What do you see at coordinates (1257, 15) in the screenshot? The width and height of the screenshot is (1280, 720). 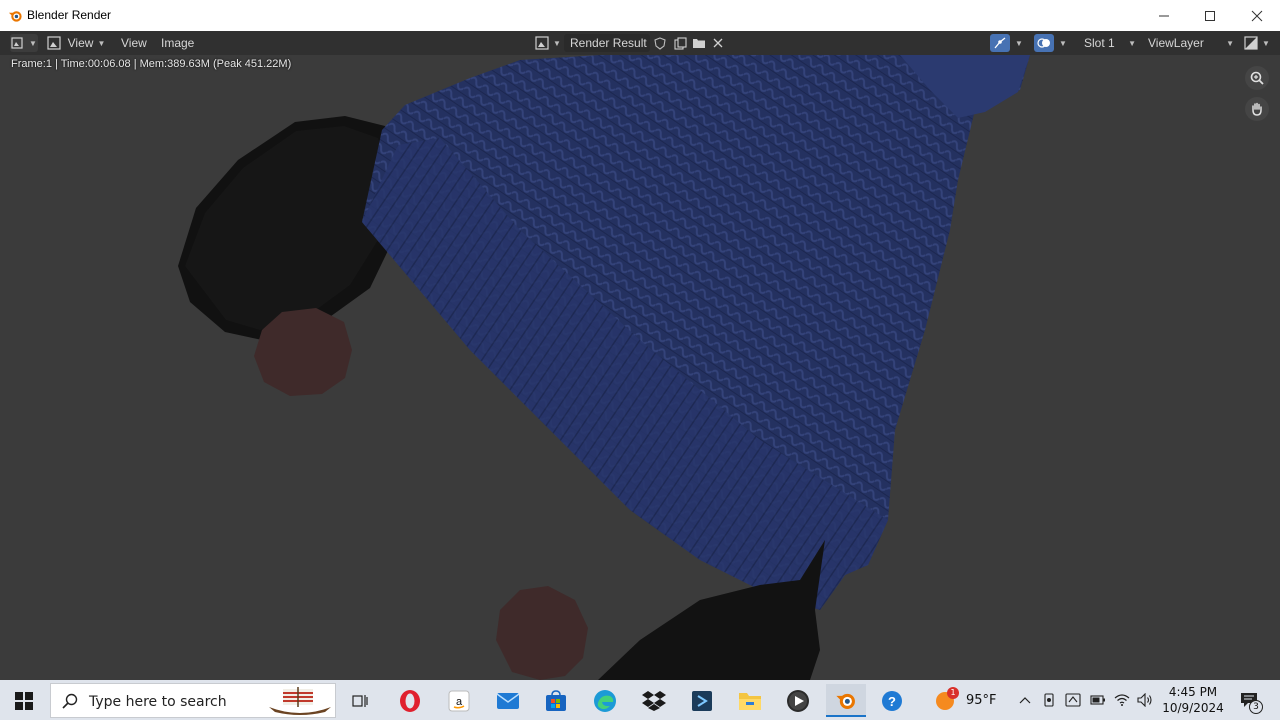 I see `close-button` at bounding box center [1257, 15].